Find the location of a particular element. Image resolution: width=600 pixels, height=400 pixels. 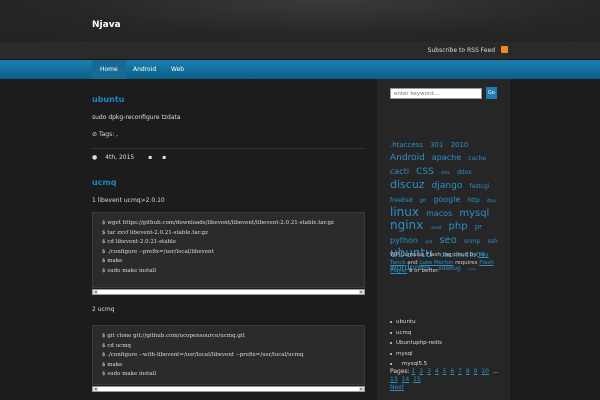

page-link: 10 is located at coordinates (485, 371).